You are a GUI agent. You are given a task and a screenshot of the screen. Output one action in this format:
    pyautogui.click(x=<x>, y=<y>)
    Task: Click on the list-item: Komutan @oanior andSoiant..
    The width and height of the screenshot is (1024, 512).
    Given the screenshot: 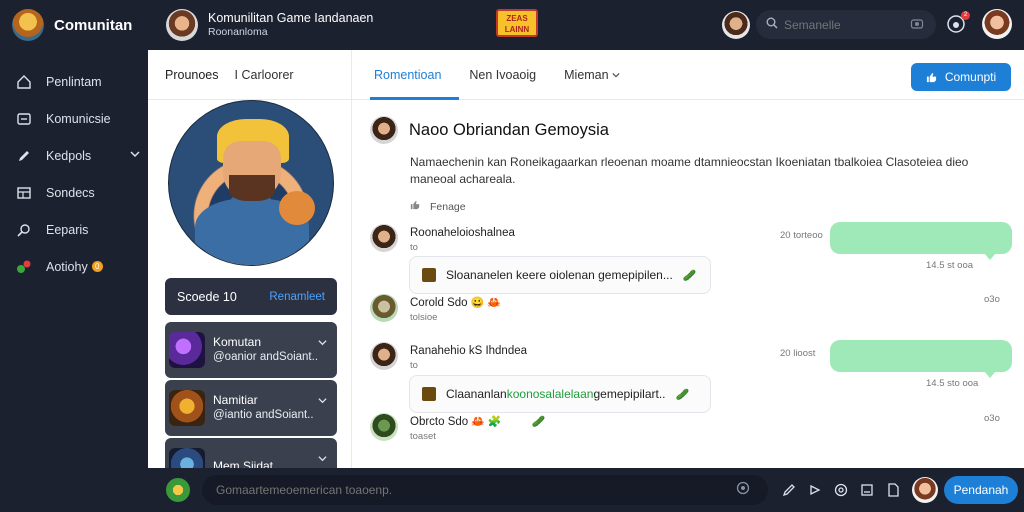 What is the action you would take?
    pyautogui.click(x=251, y=350)
    